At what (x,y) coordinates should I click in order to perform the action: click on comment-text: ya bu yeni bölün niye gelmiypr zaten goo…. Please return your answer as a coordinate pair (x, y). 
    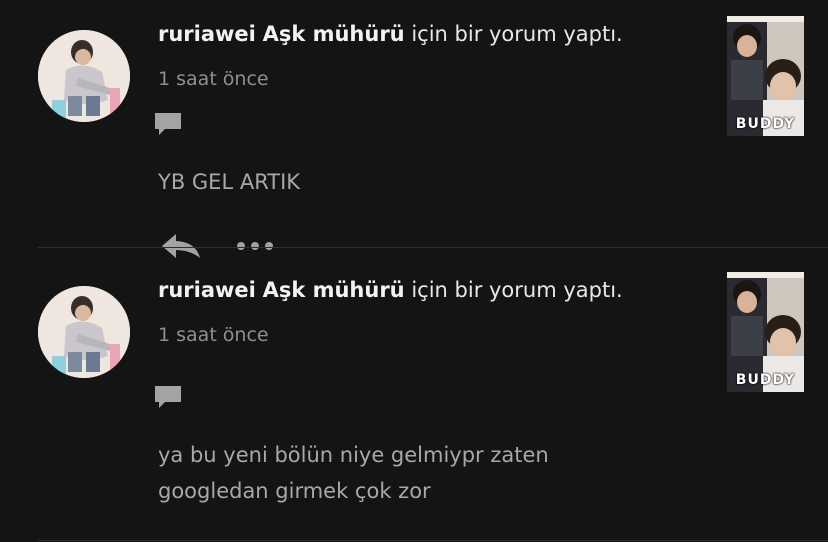
    Looking at the image, I should click on (353, 473).